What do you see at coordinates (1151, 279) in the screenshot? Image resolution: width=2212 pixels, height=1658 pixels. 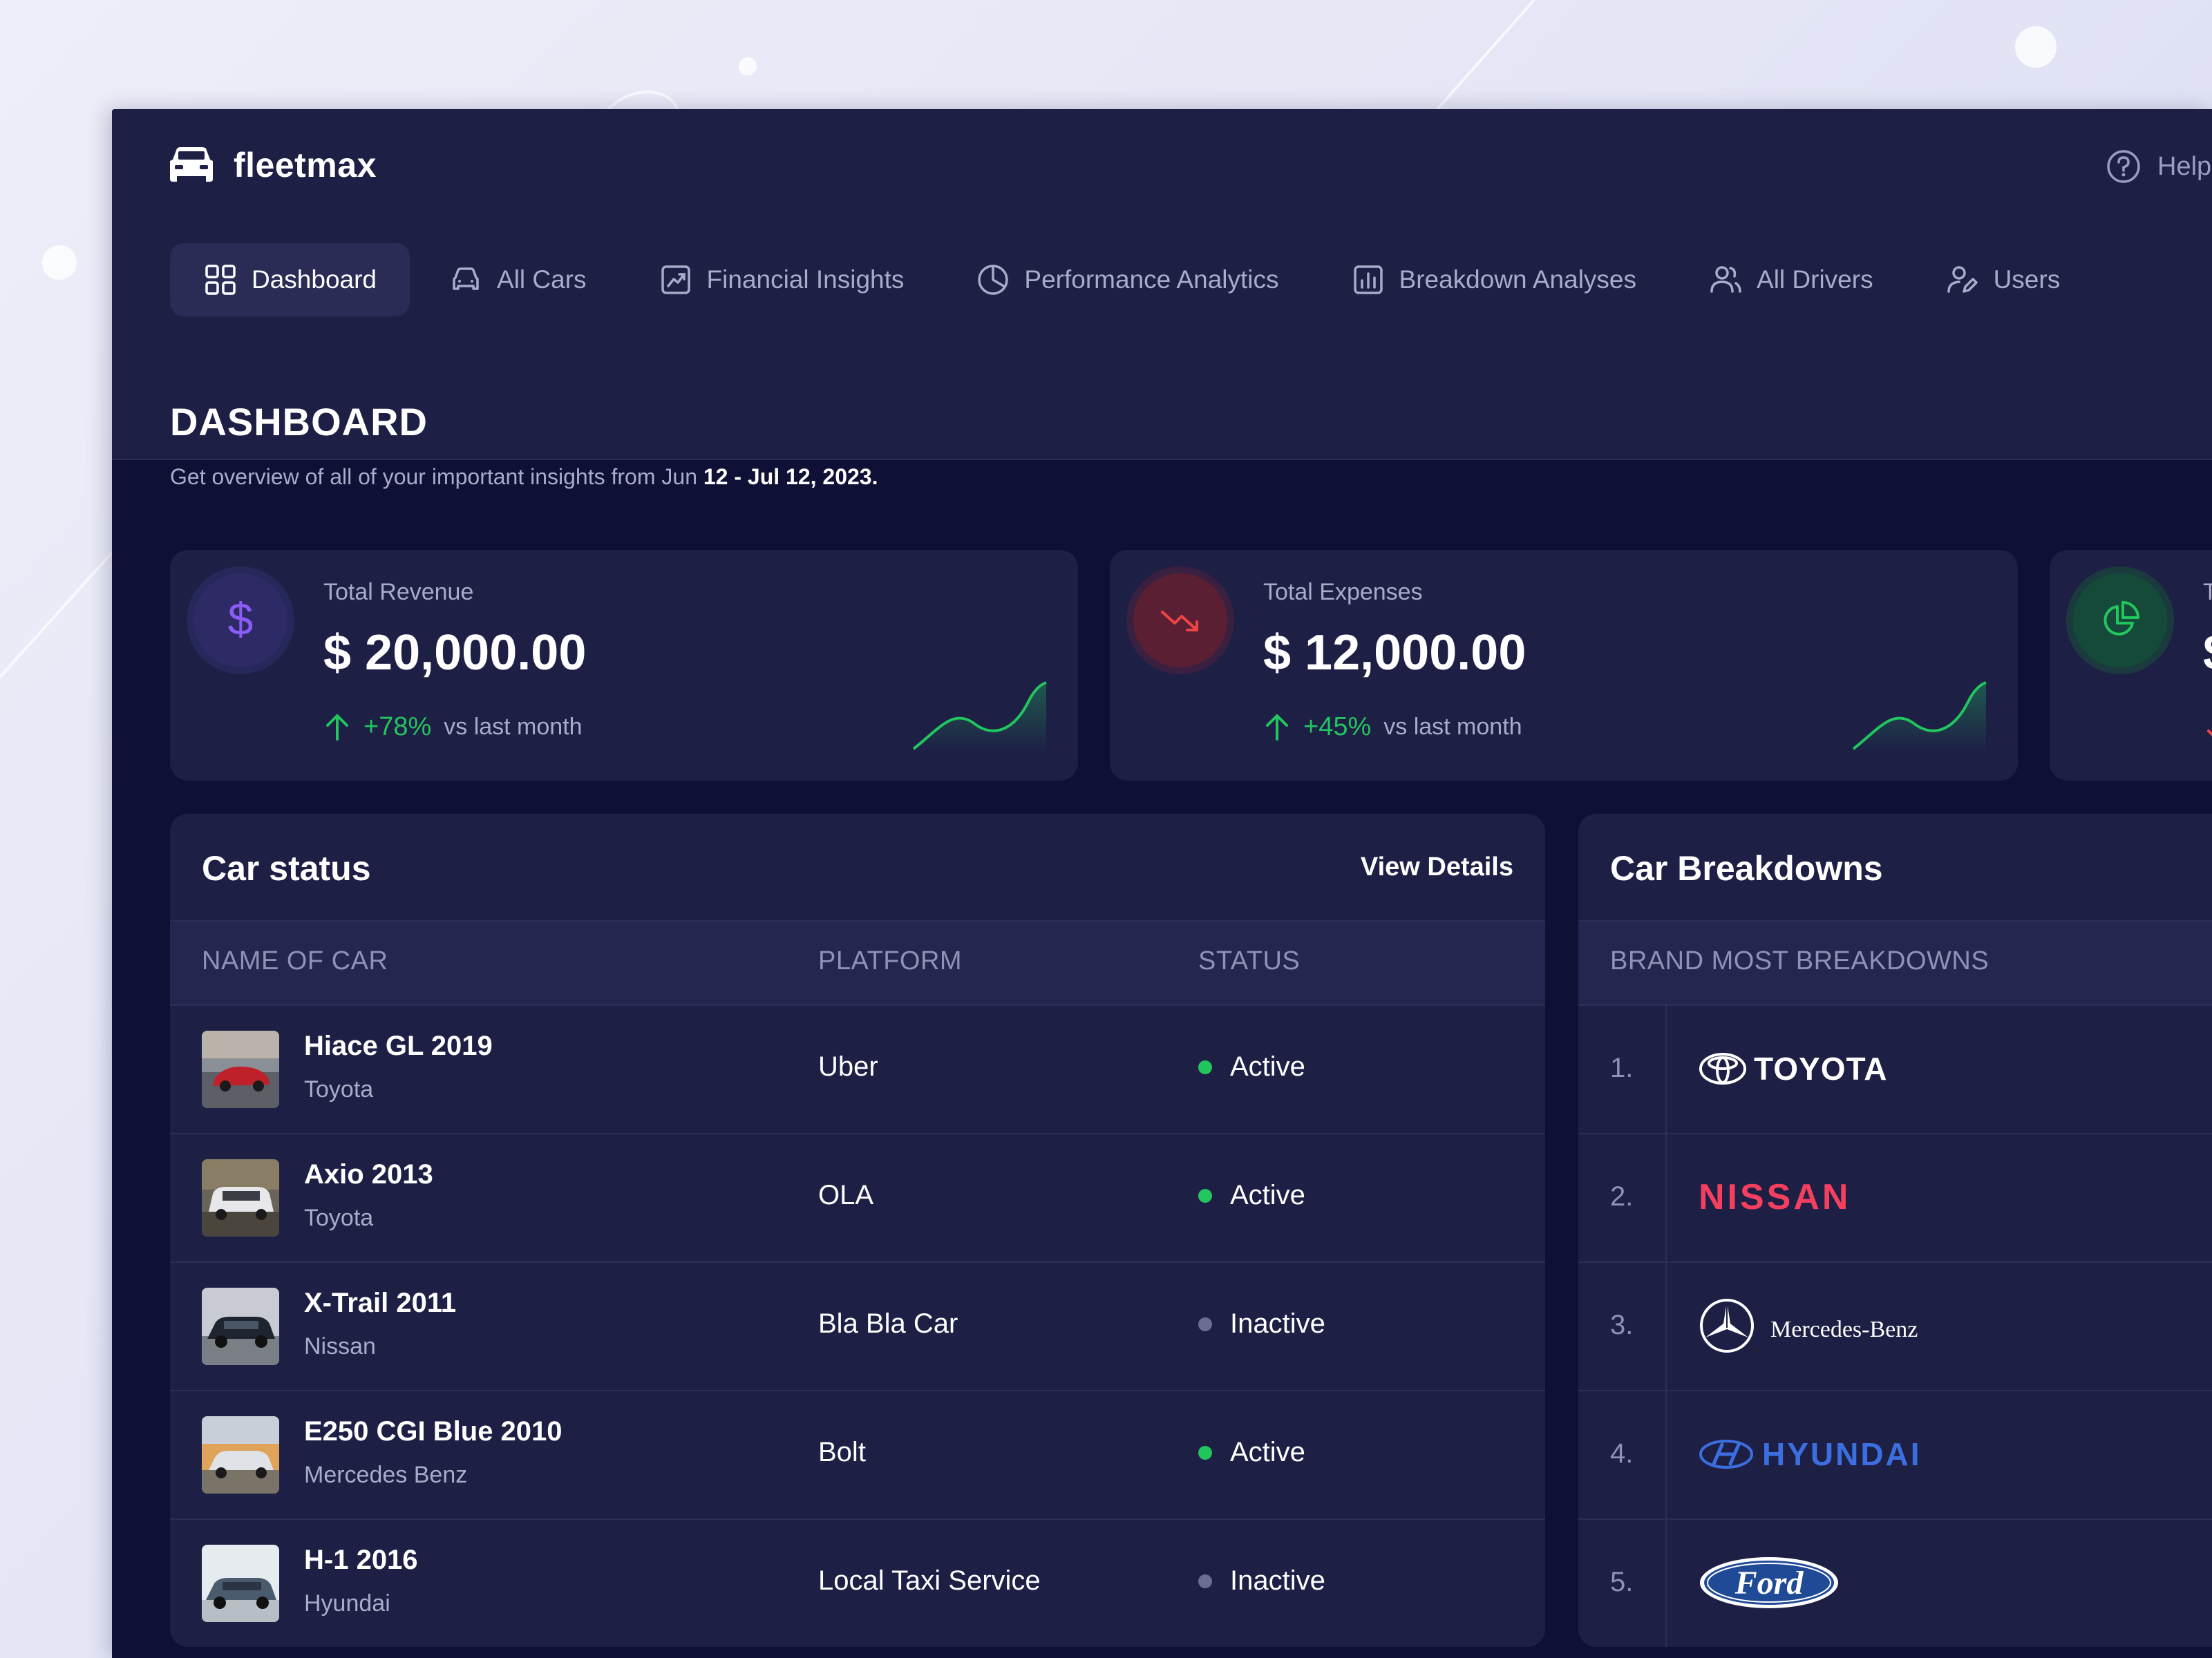 I see `nav-label: Performance Analytics` at bounding box center [1151, 279].